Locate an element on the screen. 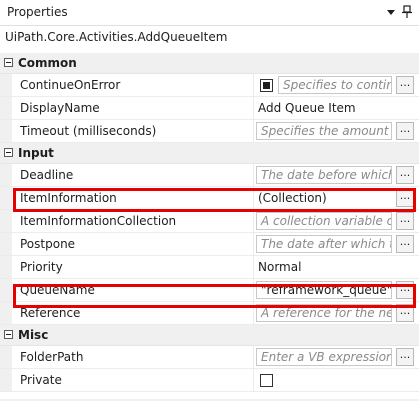 The width and height of the screenshot is (419, 401). property-name: Private is located at coordinates (41, 380).